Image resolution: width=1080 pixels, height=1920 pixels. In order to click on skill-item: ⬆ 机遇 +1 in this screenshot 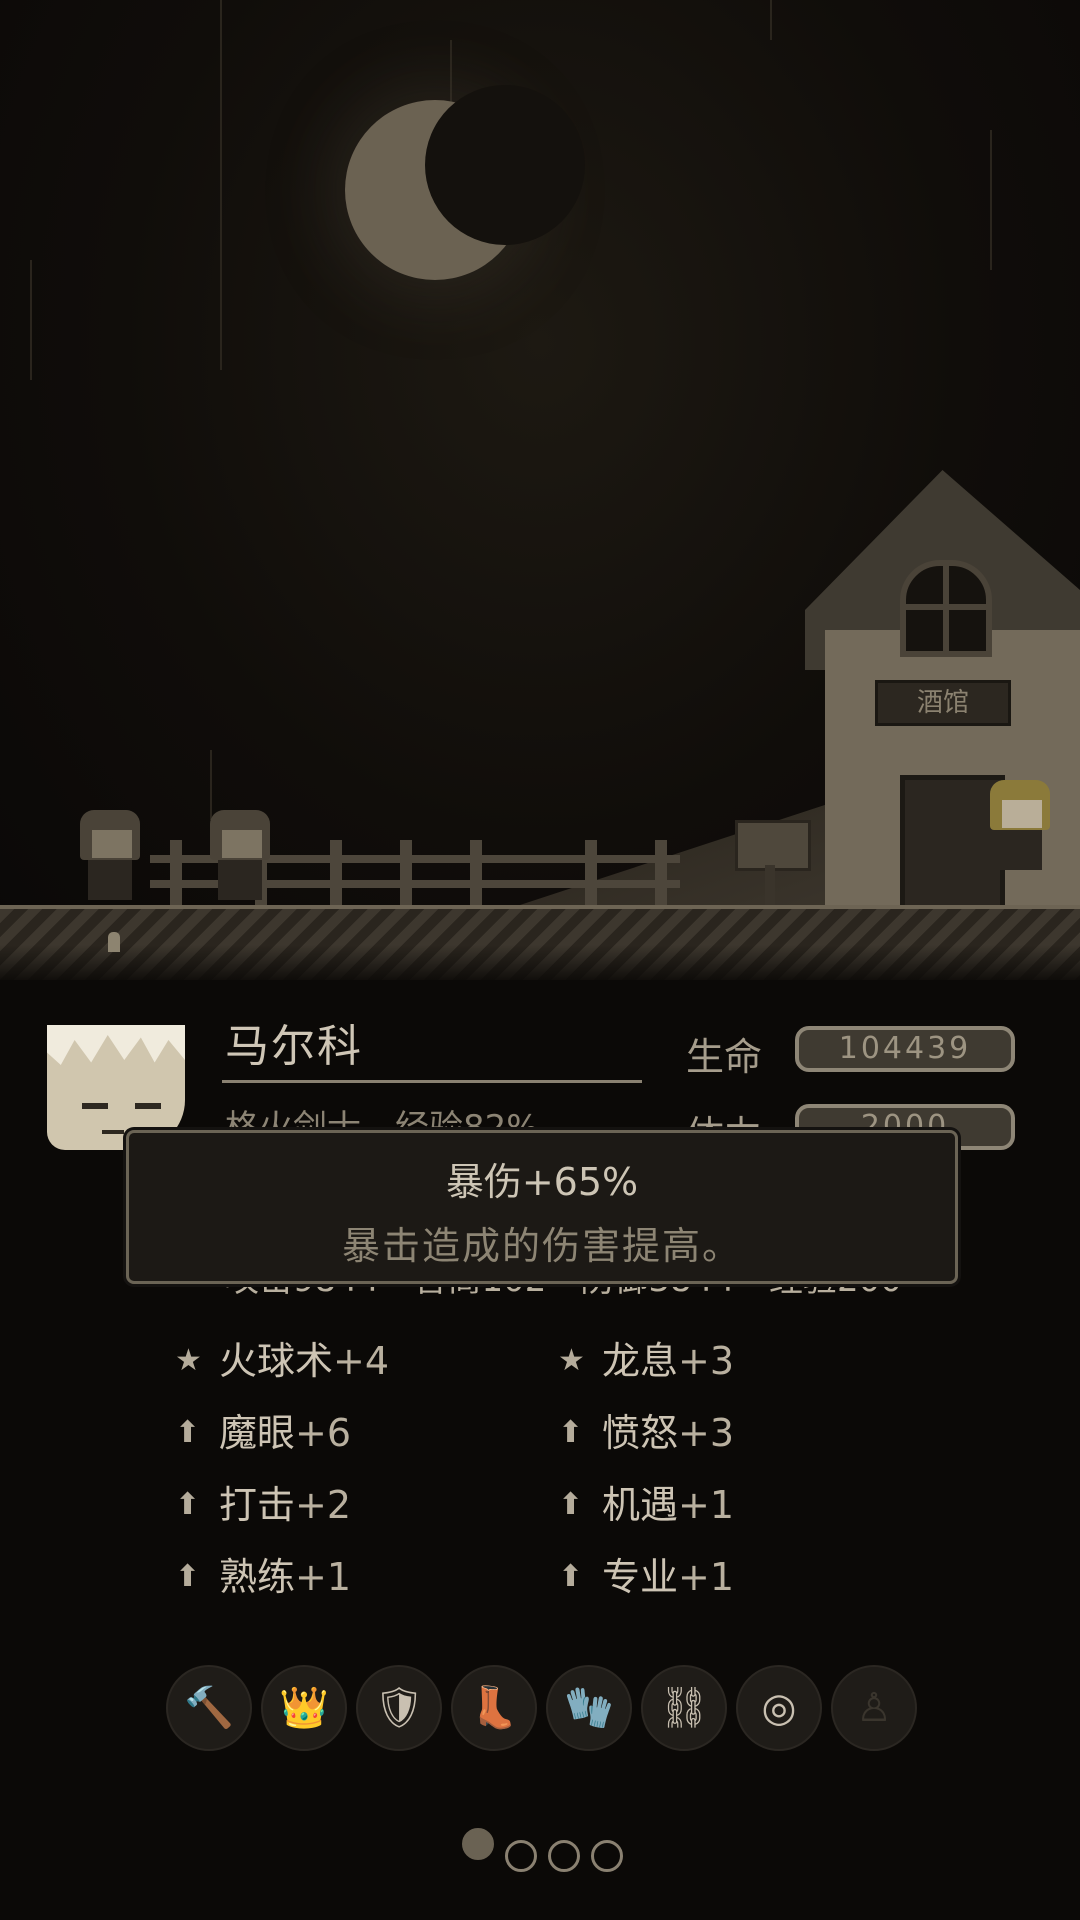, I will do `click(646, 1505)`.